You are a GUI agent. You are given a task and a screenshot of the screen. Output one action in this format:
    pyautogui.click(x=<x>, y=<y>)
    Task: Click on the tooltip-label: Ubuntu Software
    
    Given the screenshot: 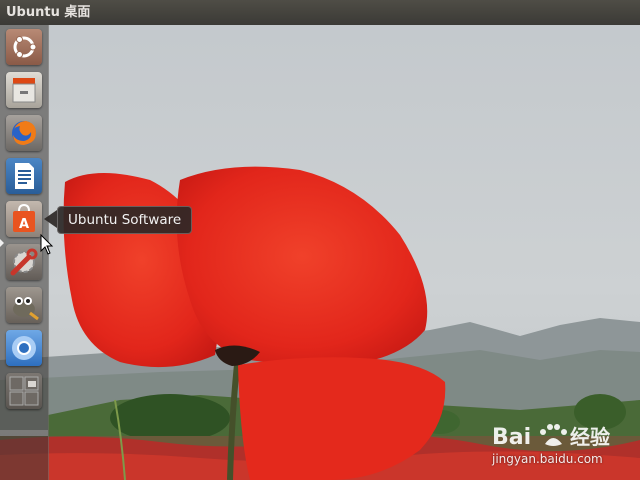 What is the action you would take?
    pyautogui.click(x=125, y=220)
    